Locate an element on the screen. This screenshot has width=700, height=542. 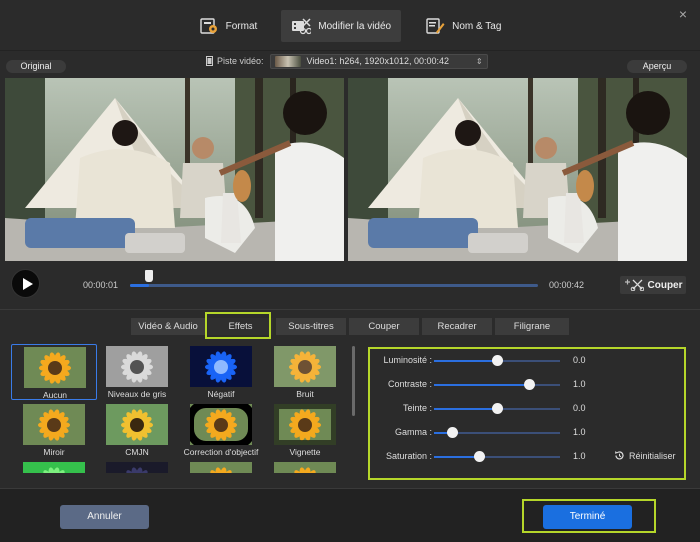
hue-value: 0.0 is located at coordinates (579, 408).